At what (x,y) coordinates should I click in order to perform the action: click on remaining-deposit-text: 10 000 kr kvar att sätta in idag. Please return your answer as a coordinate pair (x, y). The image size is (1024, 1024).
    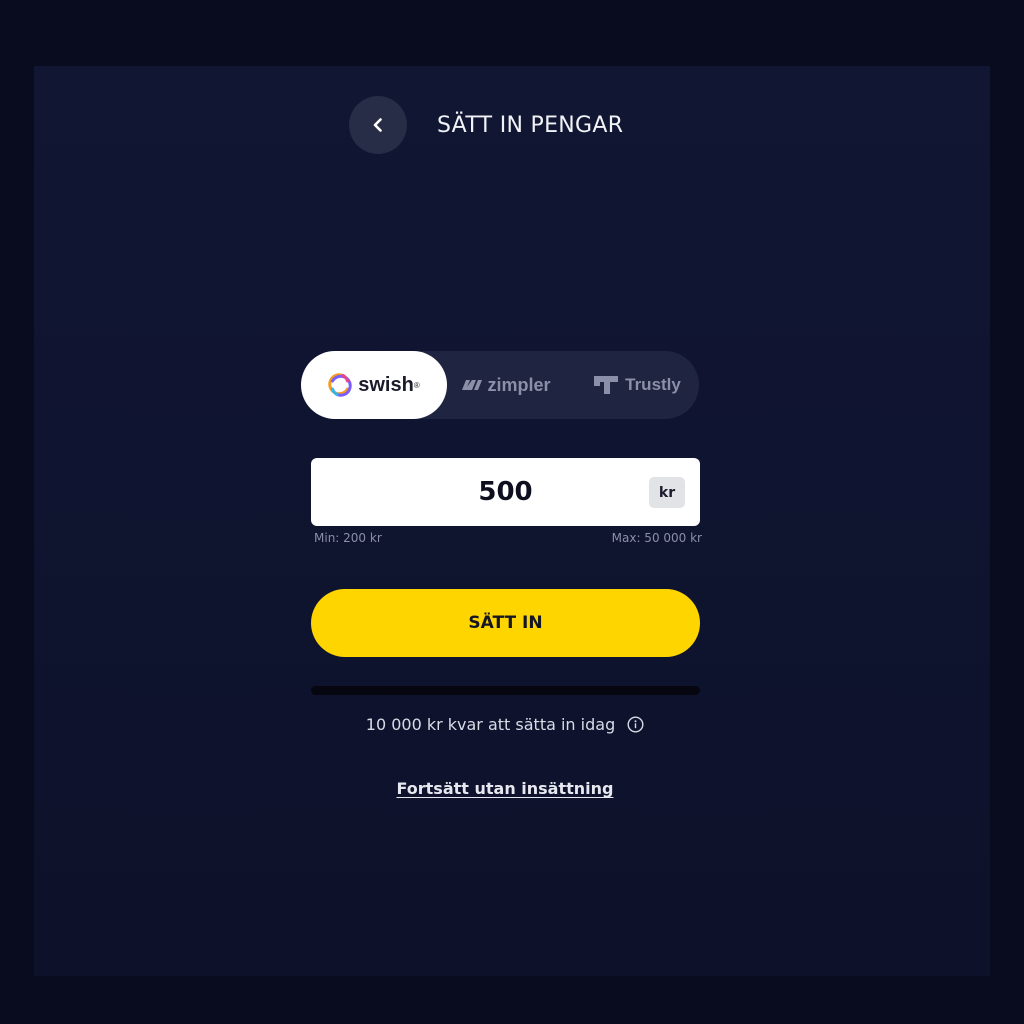
    Looking at the image, I should click on (490, 724).